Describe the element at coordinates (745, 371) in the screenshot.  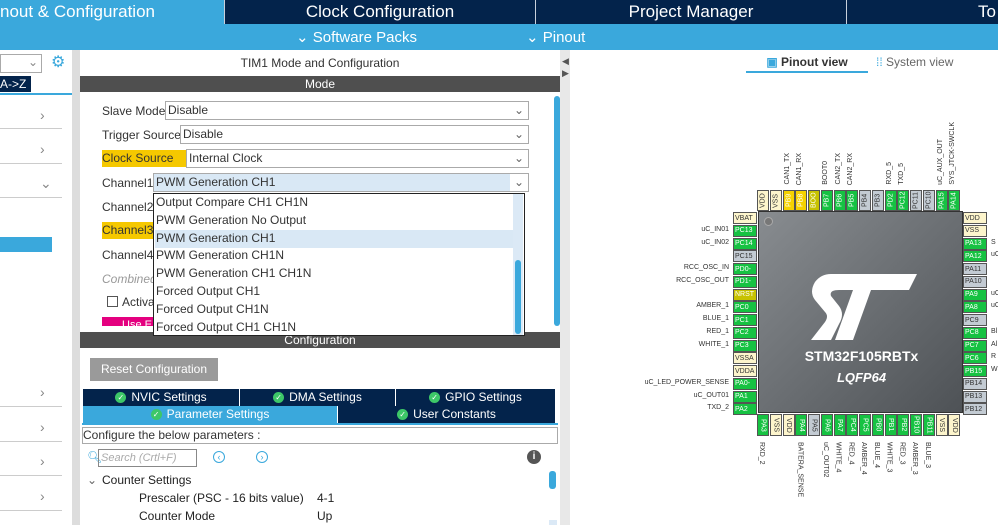
I see `pin-vdda: VDDA` at that location.